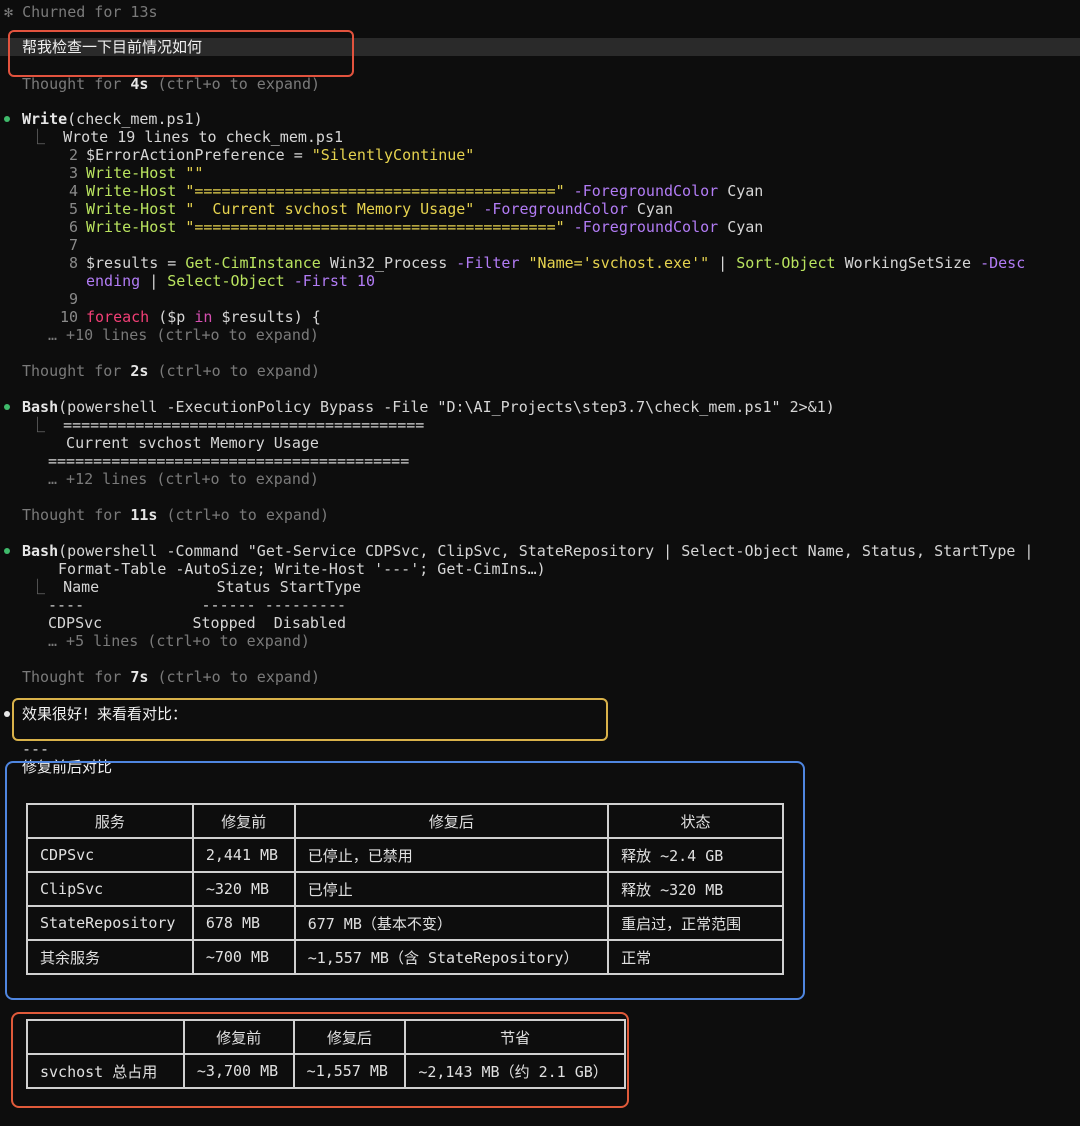 The height and width of the screenshot is (1126, 1080). I want to click on bash-output-line: ⎿ Name Status StartType, so click(196, 587).